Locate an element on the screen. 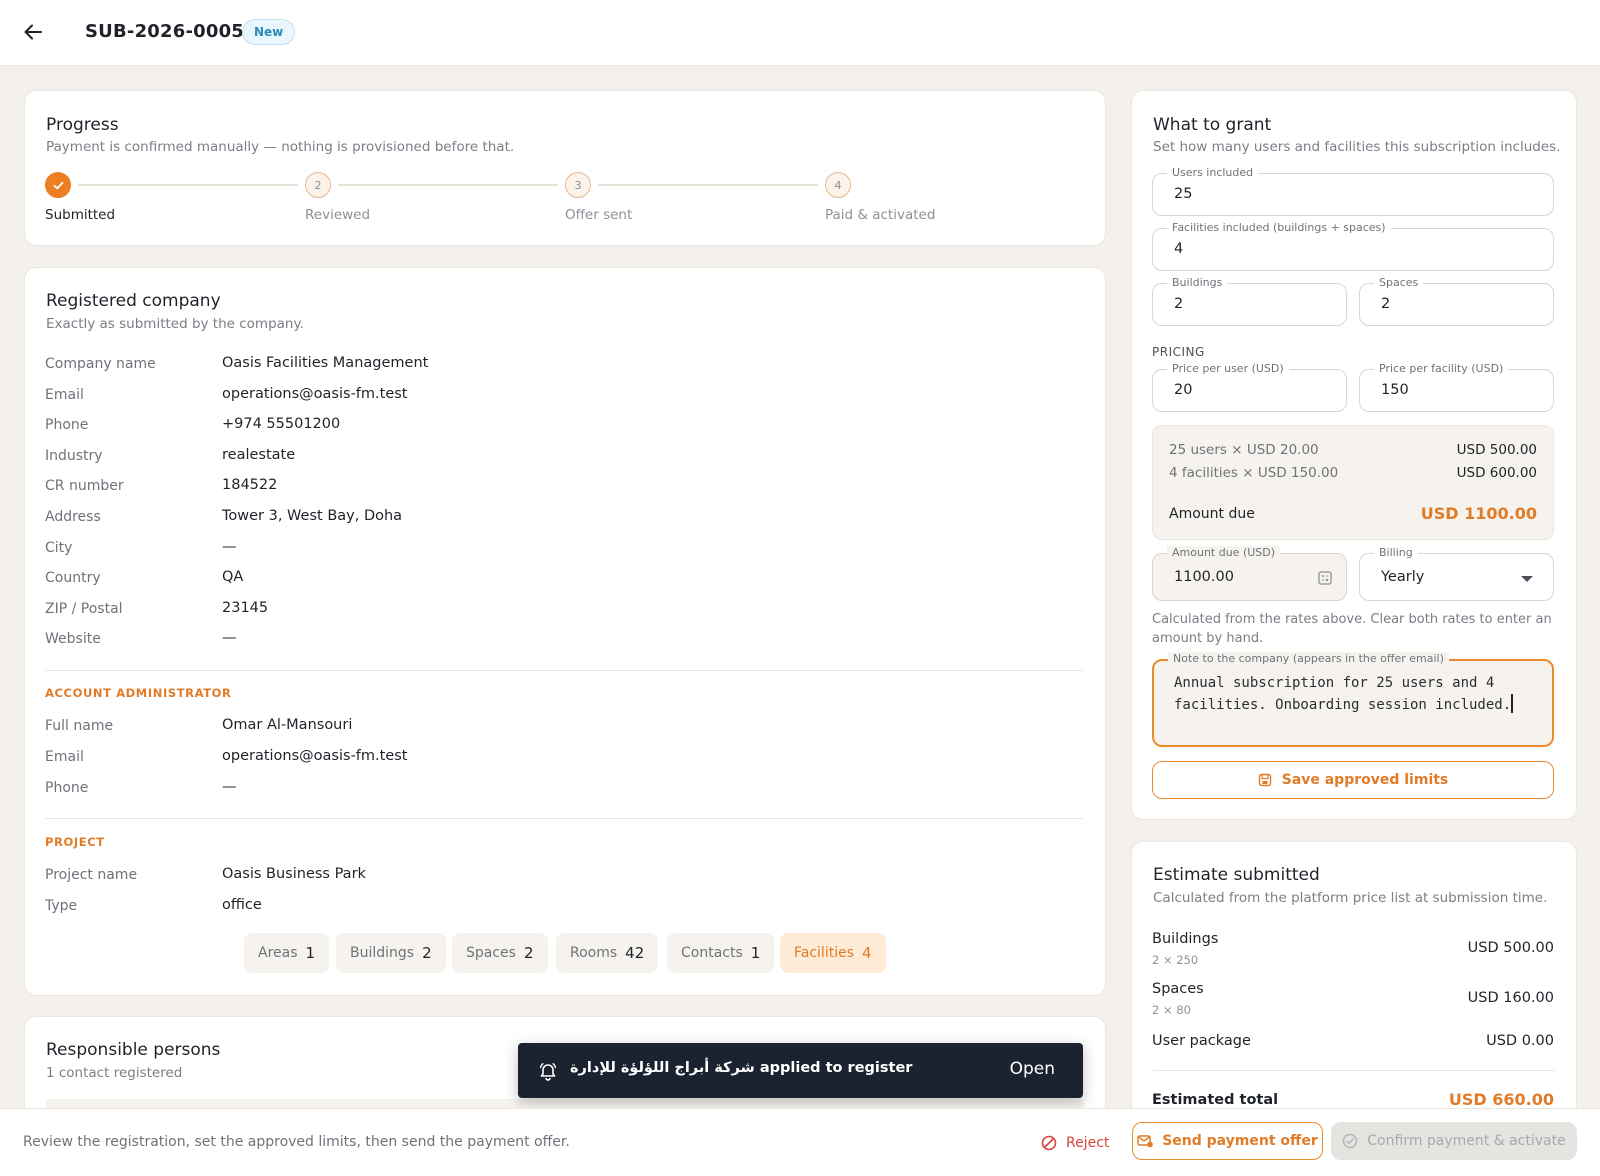 The width and height of the screenshot is (1600, 1176). account-admin-heading: ACCOUNT ADMINISTRATOR is located at coordinates (138, 693).